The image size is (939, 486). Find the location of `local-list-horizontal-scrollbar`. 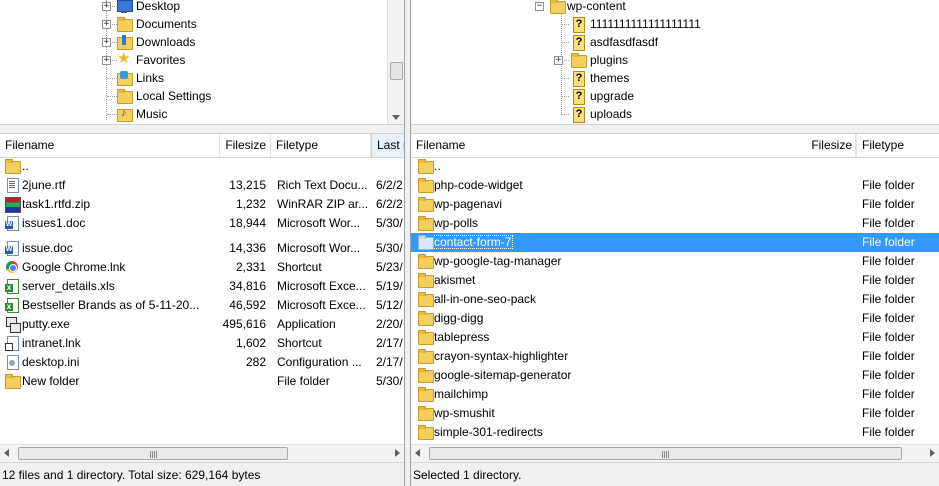

local-list-horizontal-scrollbar is located at coordinates (202, 453).